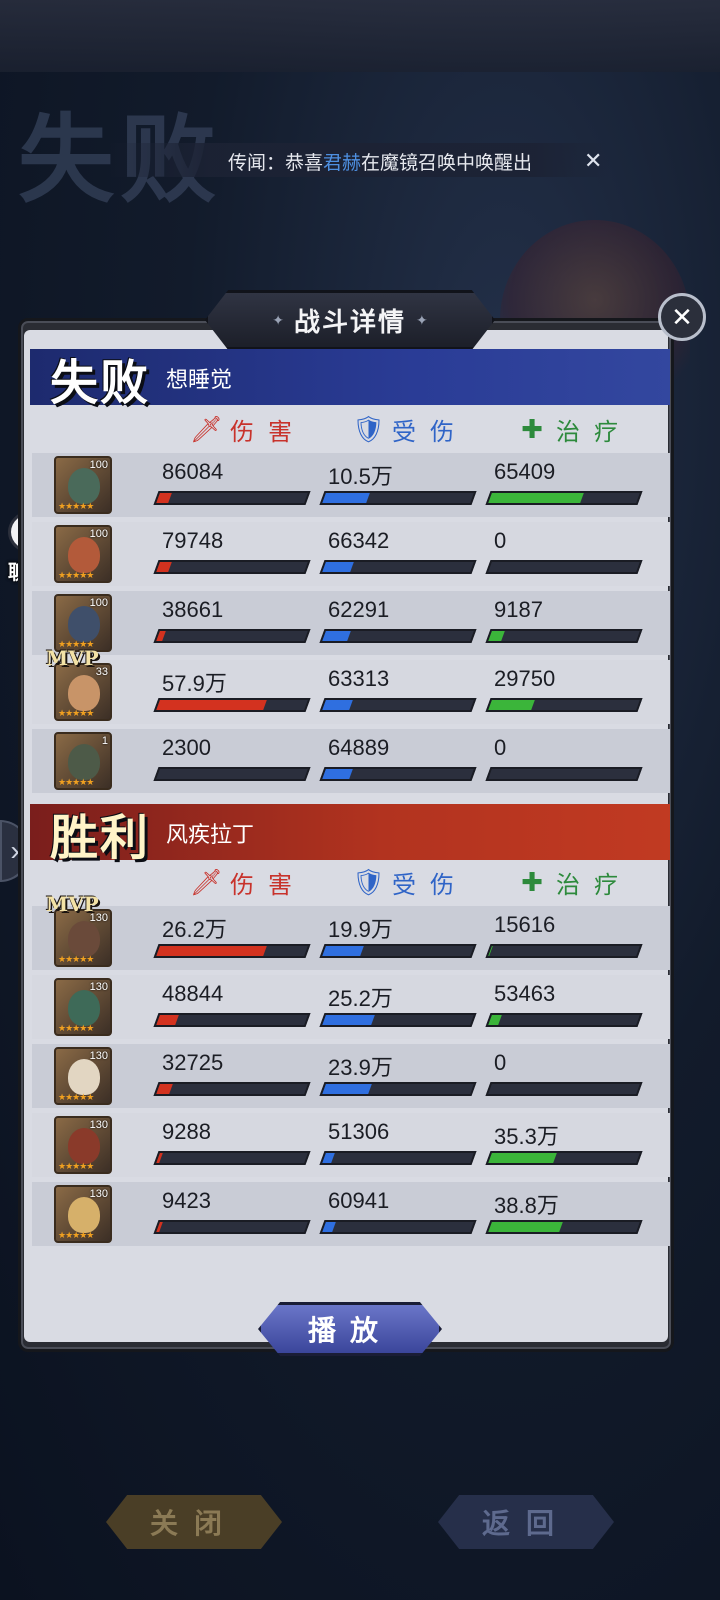  What do you see at coordinates (194, 1522) in the screenshot?
I see `close-button: 关闭` at bounding box center [194, 1522].